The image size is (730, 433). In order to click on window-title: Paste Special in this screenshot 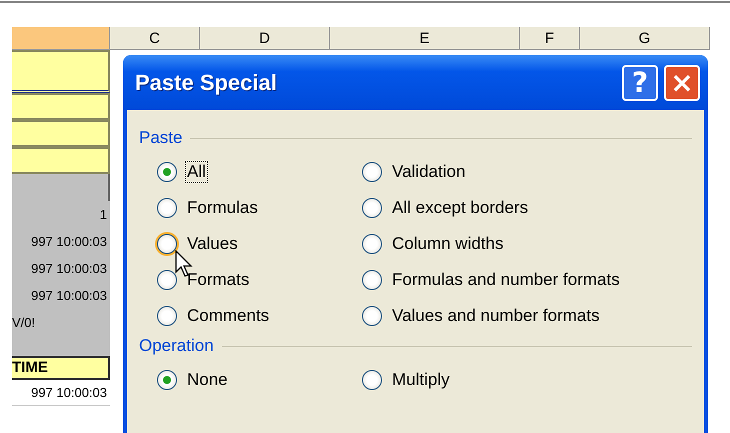, I will do `click(206, 83)`.